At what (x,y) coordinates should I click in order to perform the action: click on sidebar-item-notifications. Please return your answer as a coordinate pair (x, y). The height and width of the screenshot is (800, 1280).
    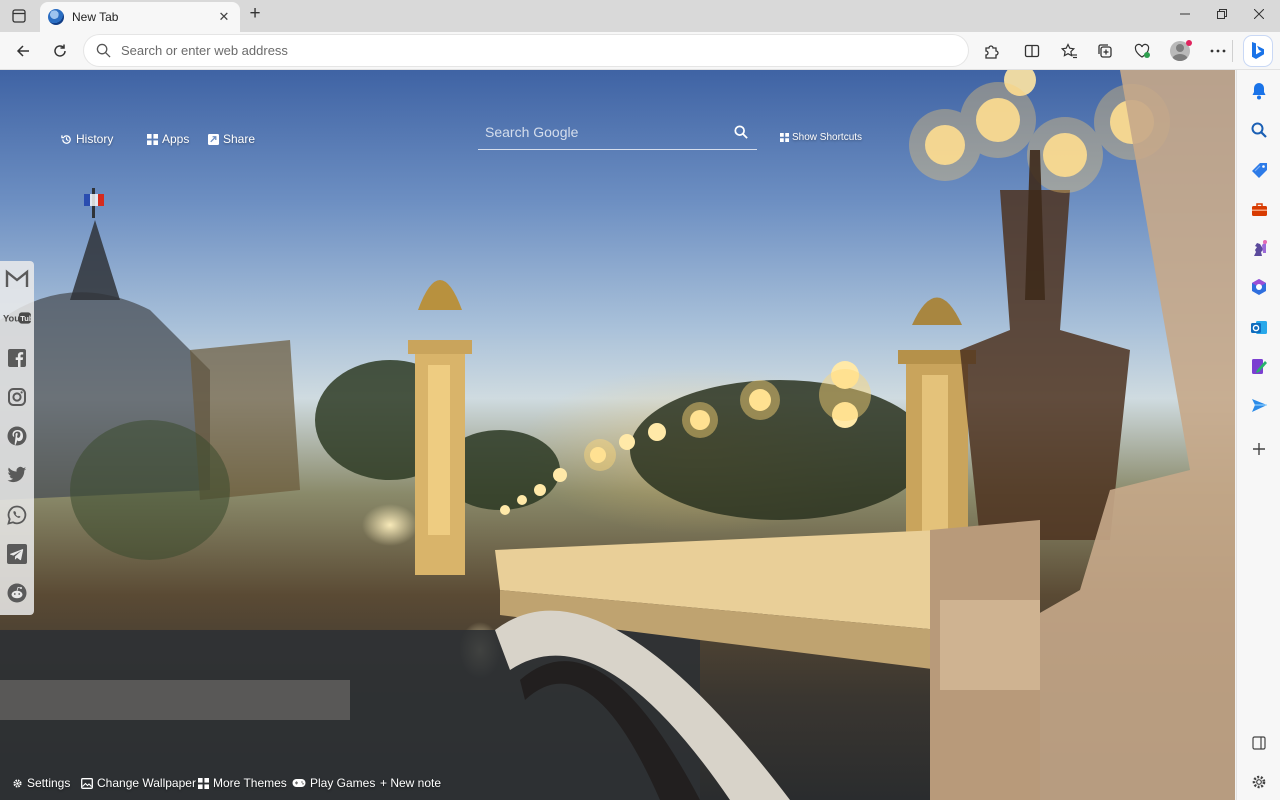
    Looking at the image, I should click on (1259, 91).